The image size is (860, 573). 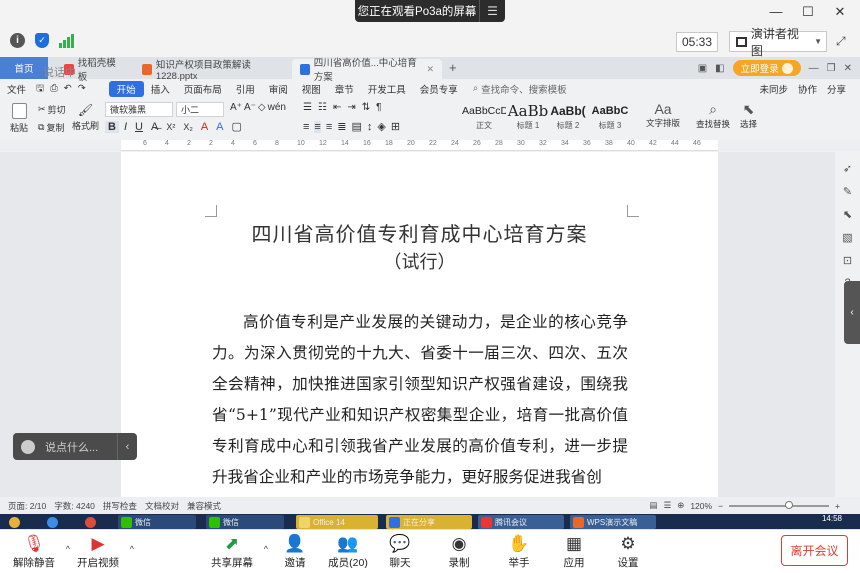 I want to click on tab-home: 首页, so click(x=24, y=68).